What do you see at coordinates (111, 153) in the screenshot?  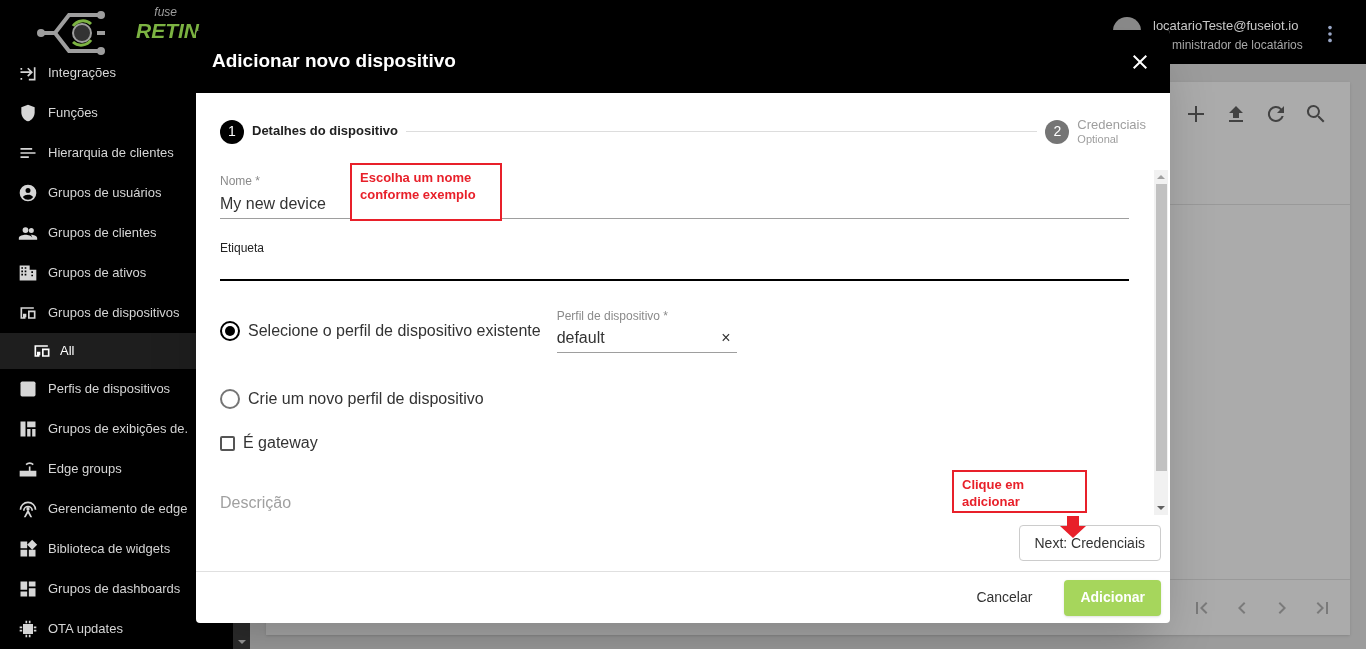 I see `sidebar-item-label: Hierarquia de clientes` at bounding box center [111, 153].